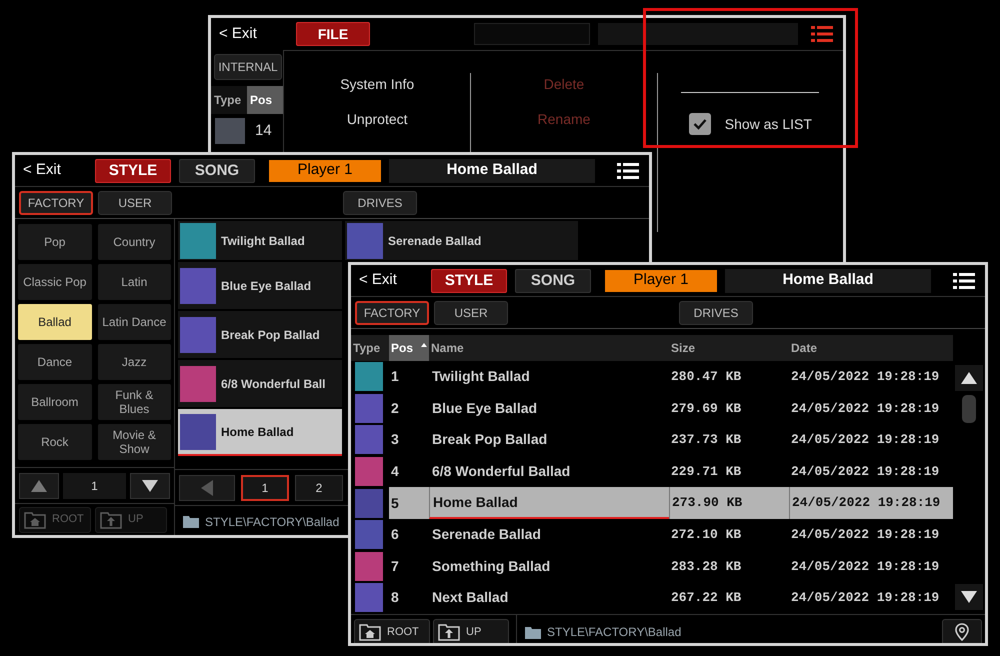 Image resolution: width=1000 pixels, height=656 pixels. I want to click on table-cell-text: 272.10 KB, so click(706, 535).